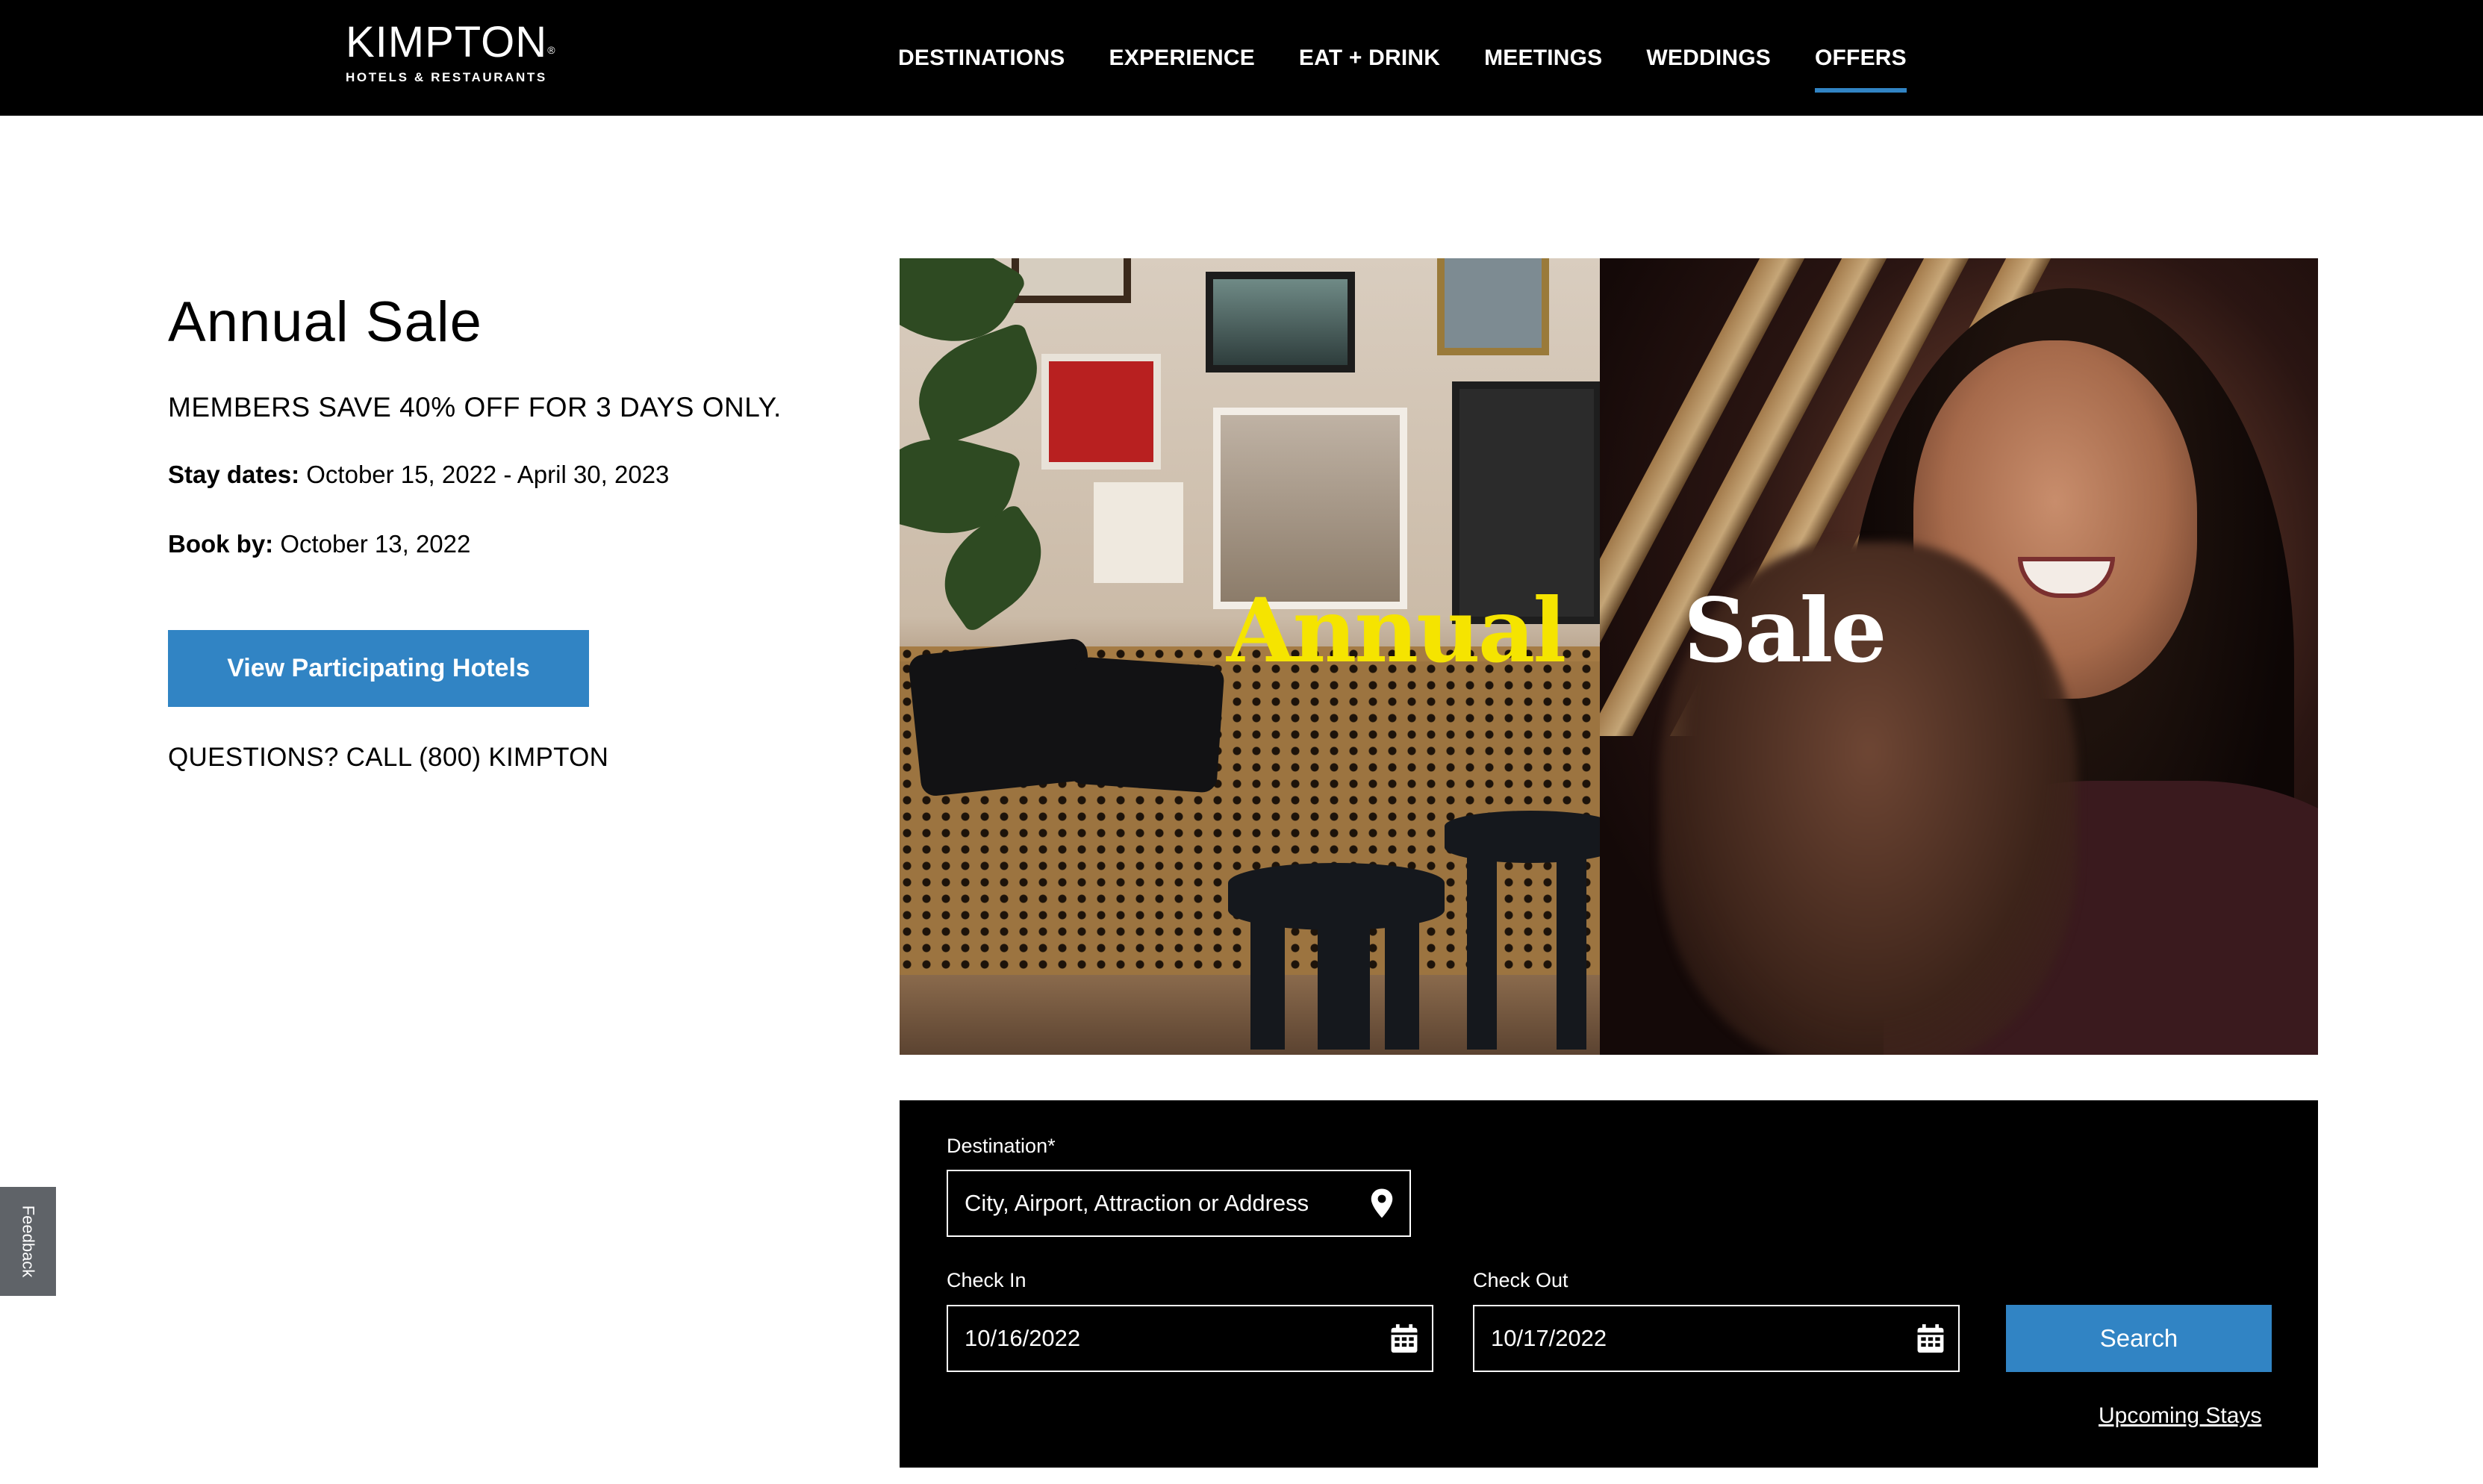  Describe the element at coordinates (1521, 1280) in the screenshot. I see `check-out-label: Check Out` at that location.